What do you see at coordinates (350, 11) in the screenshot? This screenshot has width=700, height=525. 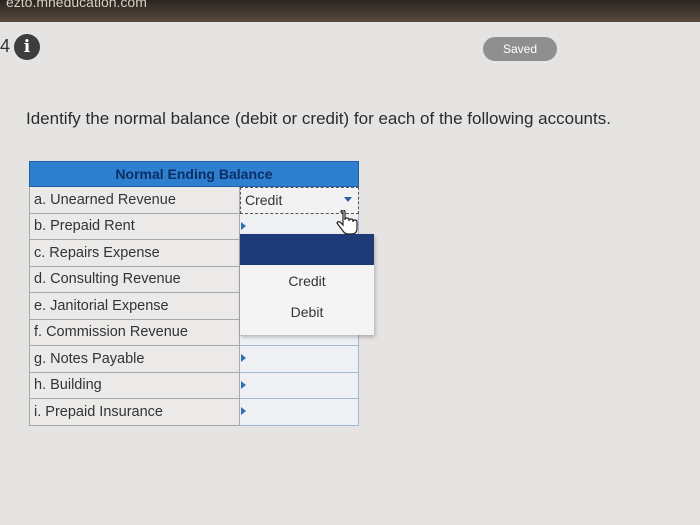 I see `browser-top-edge: ezto.mheducation.com` at bounding box center [350, 11].